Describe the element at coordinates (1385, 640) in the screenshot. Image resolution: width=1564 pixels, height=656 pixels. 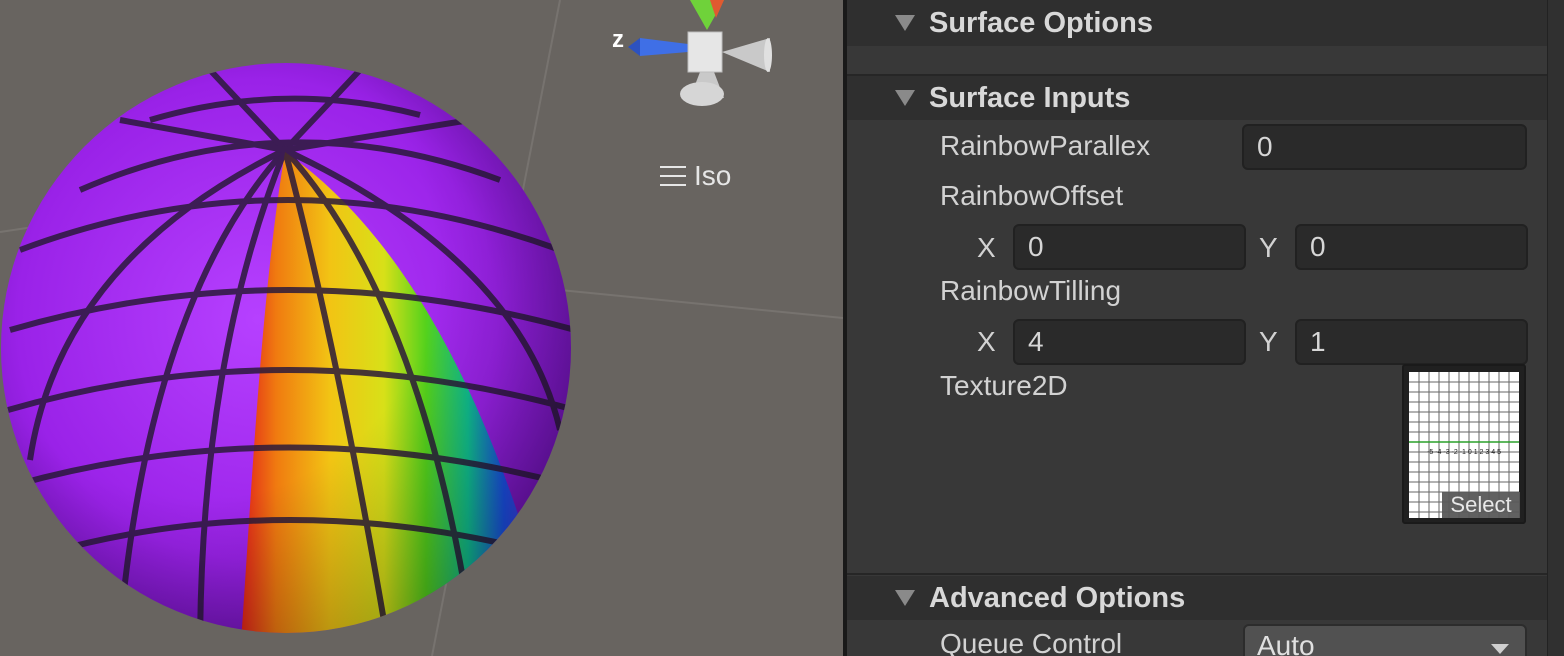
I see `queue-control-dropdown: Auto` at that location.